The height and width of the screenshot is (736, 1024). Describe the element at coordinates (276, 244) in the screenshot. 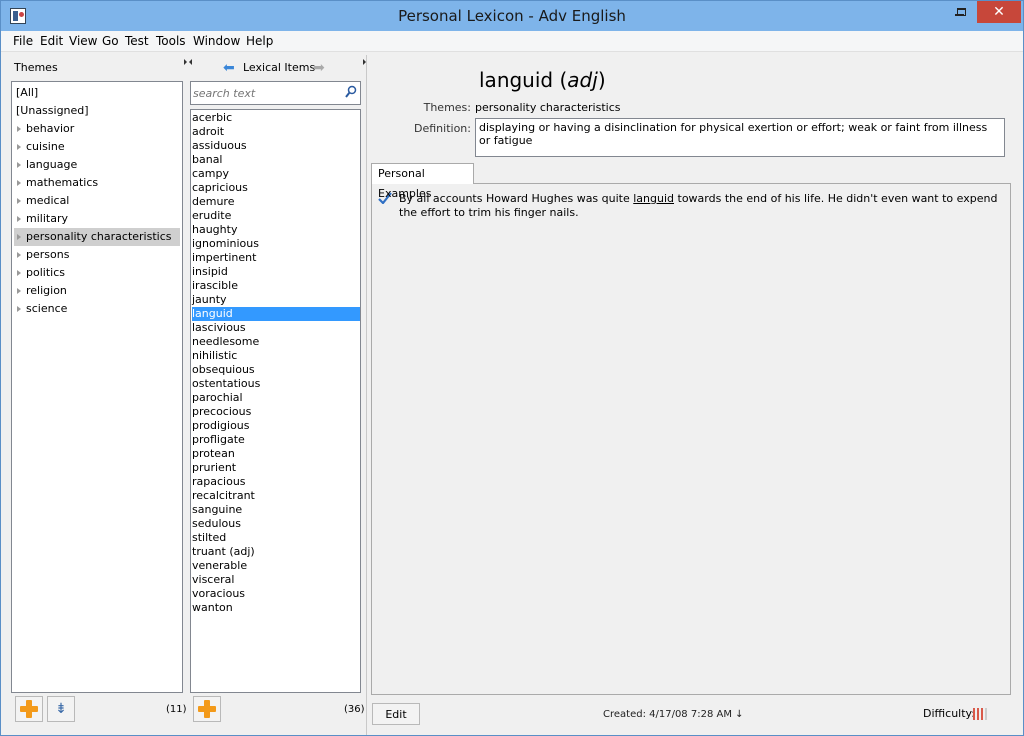

I see `lexical-item: ignominious` at that location.